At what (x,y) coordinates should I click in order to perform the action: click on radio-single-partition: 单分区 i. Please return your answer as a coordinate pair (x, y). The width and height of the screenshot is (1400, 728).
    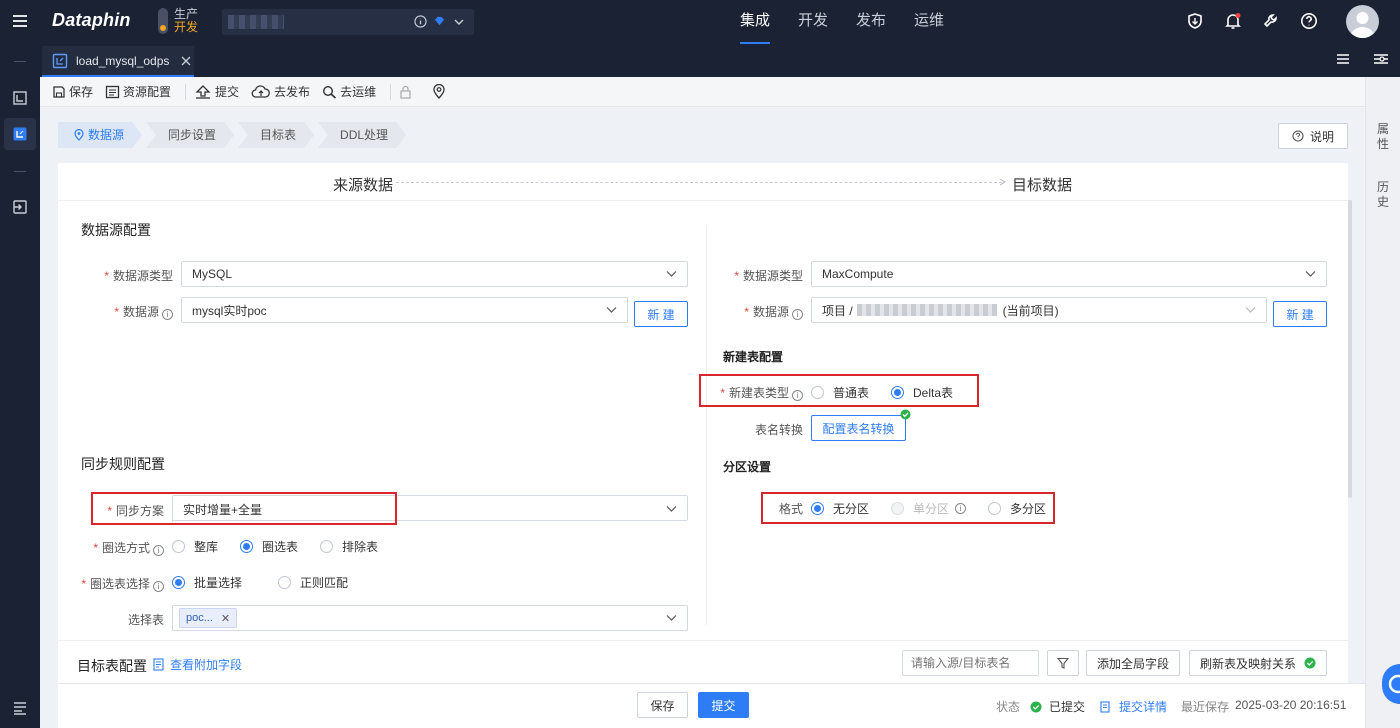
    Looking at the image, I should click on (929, 508).